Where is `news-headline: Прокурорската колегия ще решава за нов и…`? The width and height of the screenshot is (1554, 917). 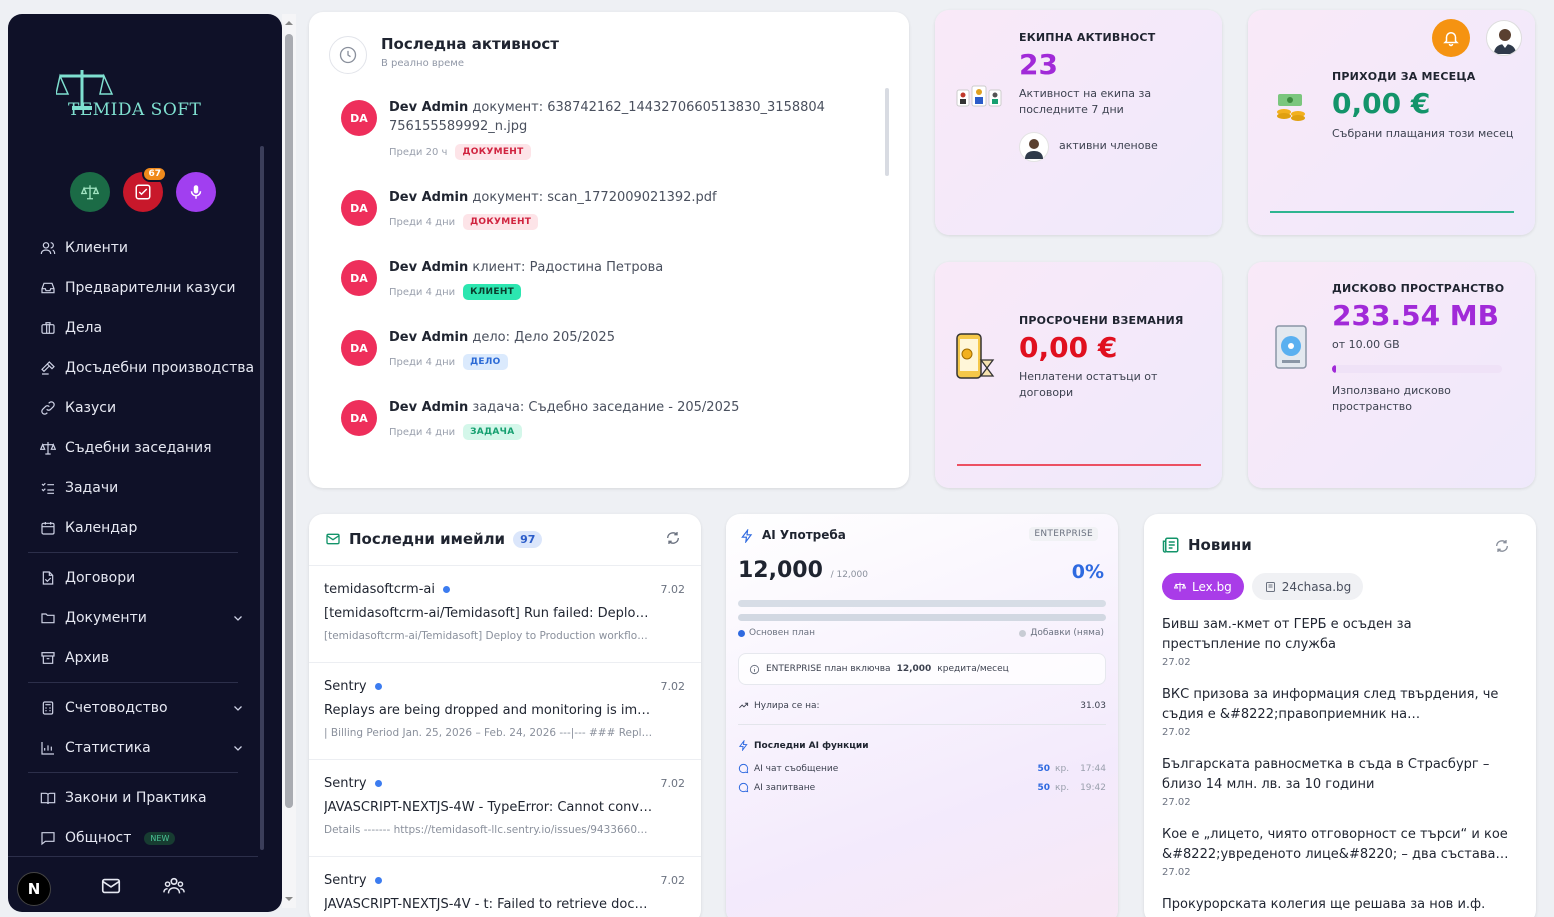
news-headline: Прокурорската колегия ще решава за нов и… is located at coordinates (1337, 905).